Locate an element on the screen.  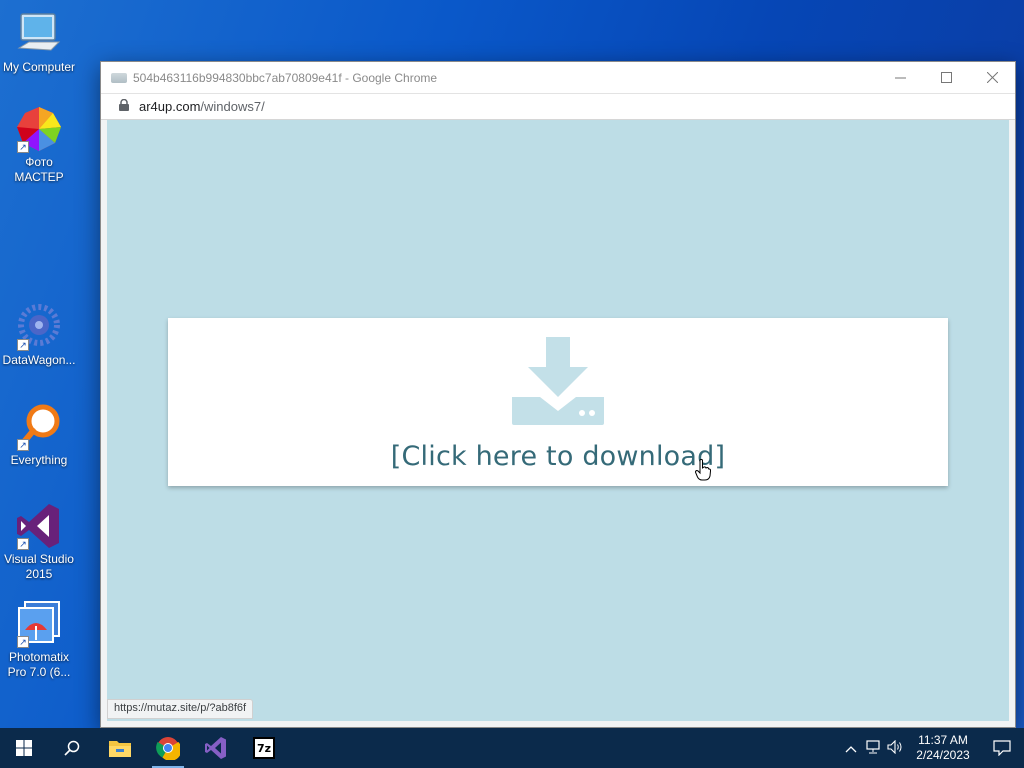
desktop-icon-label: Visual Studio 2015 is located at coordinates (39, 566).